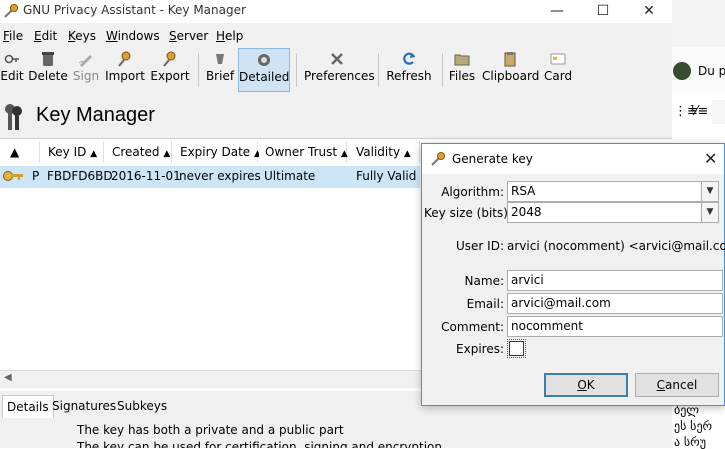 The height and width of the screenshot is (449, 725). Describe the element at coordinates (136, 152) in the screenshot. I see `column-created-label: Created` at that location.